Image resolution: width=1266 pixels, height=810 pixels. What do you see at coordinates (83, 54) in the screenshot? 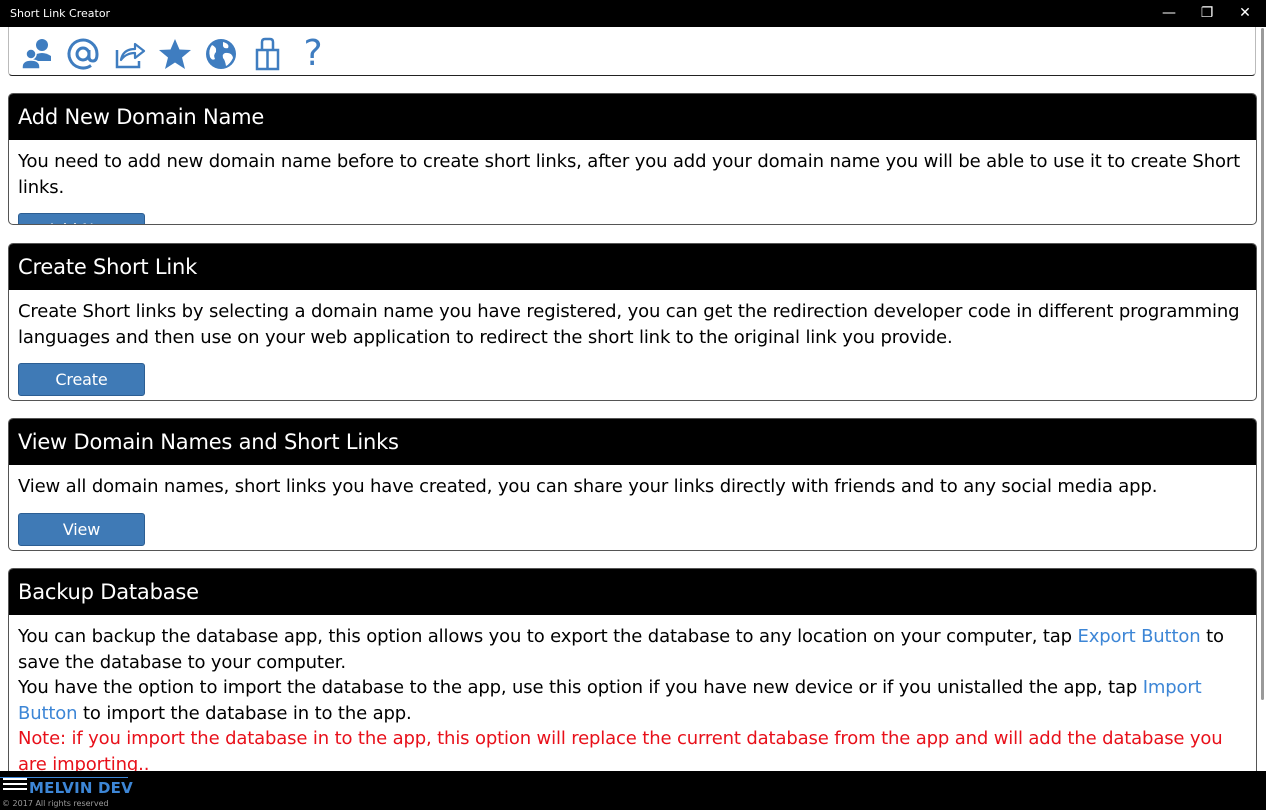
I see `email-at-icon` at bounding box center [83, 54].